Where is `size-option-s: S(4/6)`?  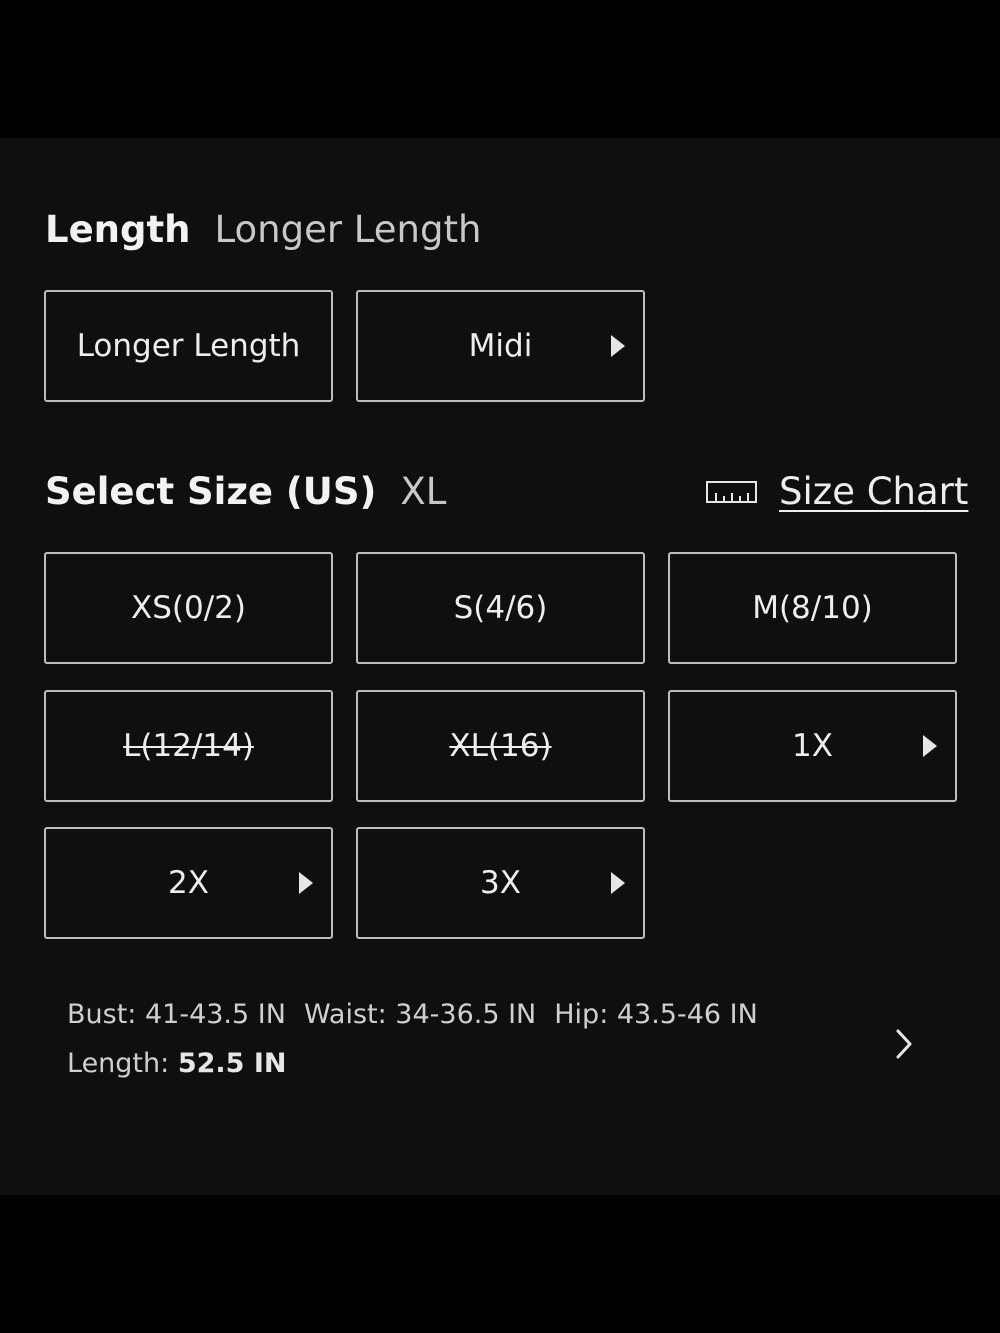
size-option-s: S(4/6) is located at coordinates (500, 608).